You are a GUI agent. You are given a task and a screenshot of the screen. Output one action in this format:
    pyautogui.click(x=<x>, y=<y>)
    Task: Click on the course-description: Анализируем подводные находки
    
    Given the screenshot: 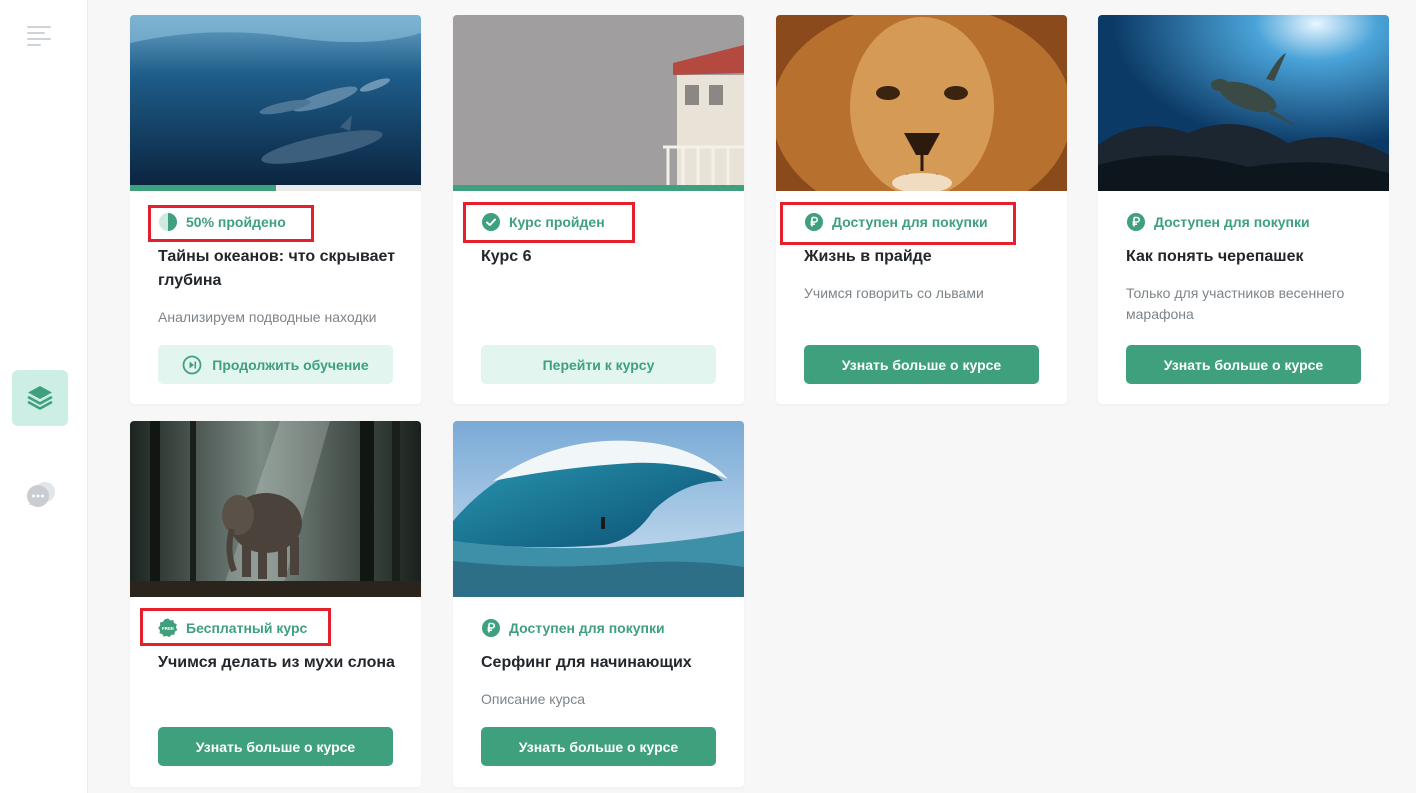 What is the action you would take?
    pyautogui.click(x=267, y=317)
    